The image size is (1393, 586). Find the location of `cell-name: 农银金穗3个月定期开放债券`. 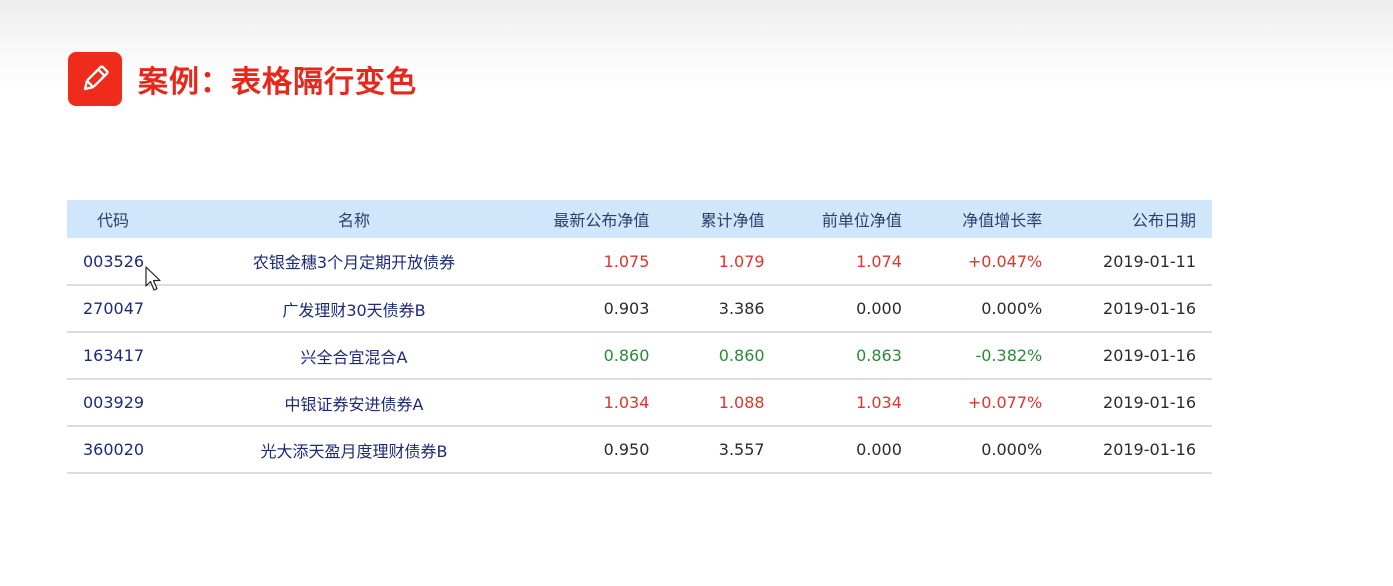

cell-name: 农银金穗3个月定期开放债券 is located at coordinates (354, 262).